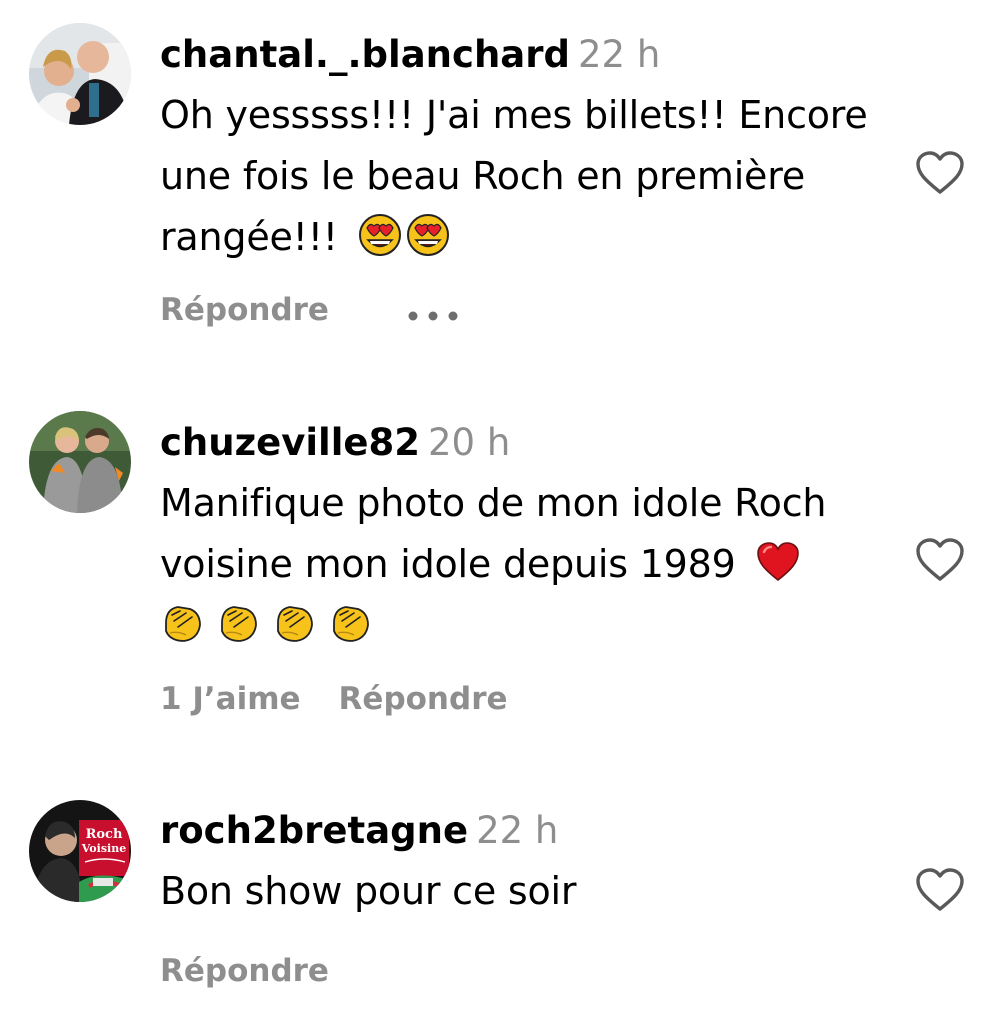 This screenshot has width=999, height=1024. Describe the element at coordinates (448, 564) in the screenshot. I see `comment-text-fragment: voisine mon idole depuis 1989` at that location.